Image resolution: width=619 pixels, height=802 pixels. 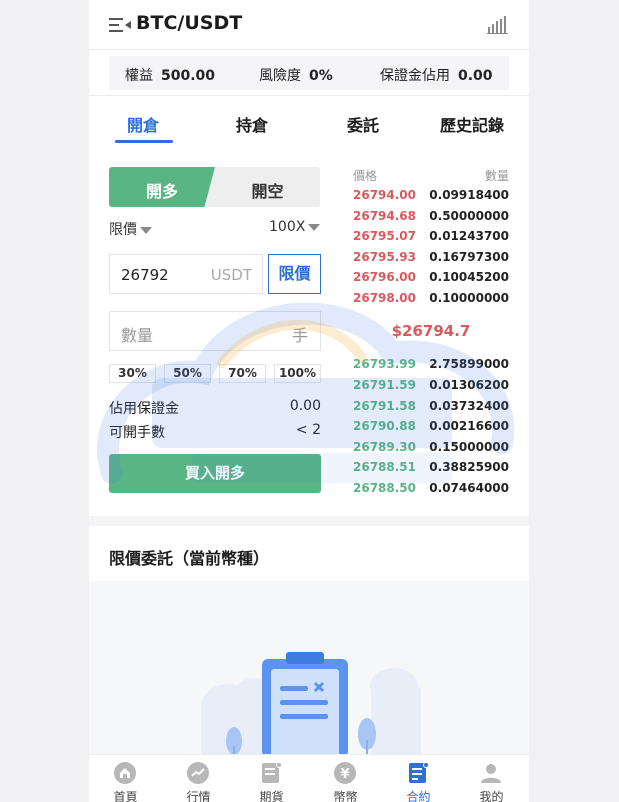 What do you see at coordinates (267, 190) in the screenshot?
I see `short-button: 開空` at bounding box center [267, 190].